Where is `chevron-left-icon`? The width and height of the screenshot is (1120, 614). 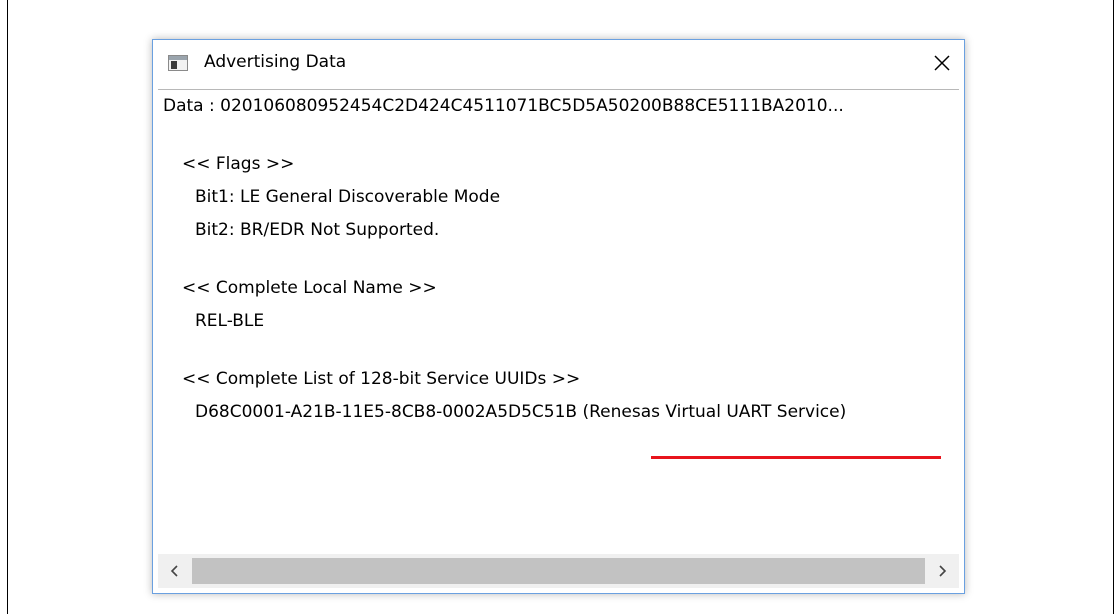
chevron-left-icon is located at coordinates (174, 571).